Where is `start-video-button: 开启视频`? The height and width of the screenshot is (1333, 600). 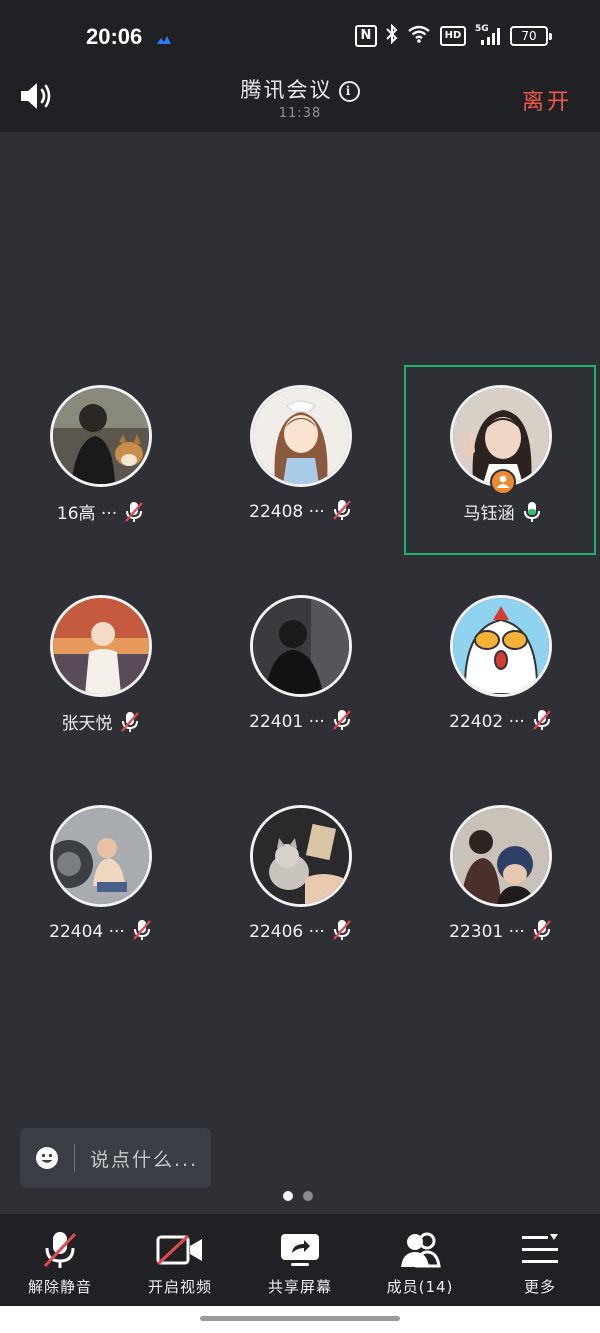 start-video-button: 开启视频 is located at coordinates (180, 1260).